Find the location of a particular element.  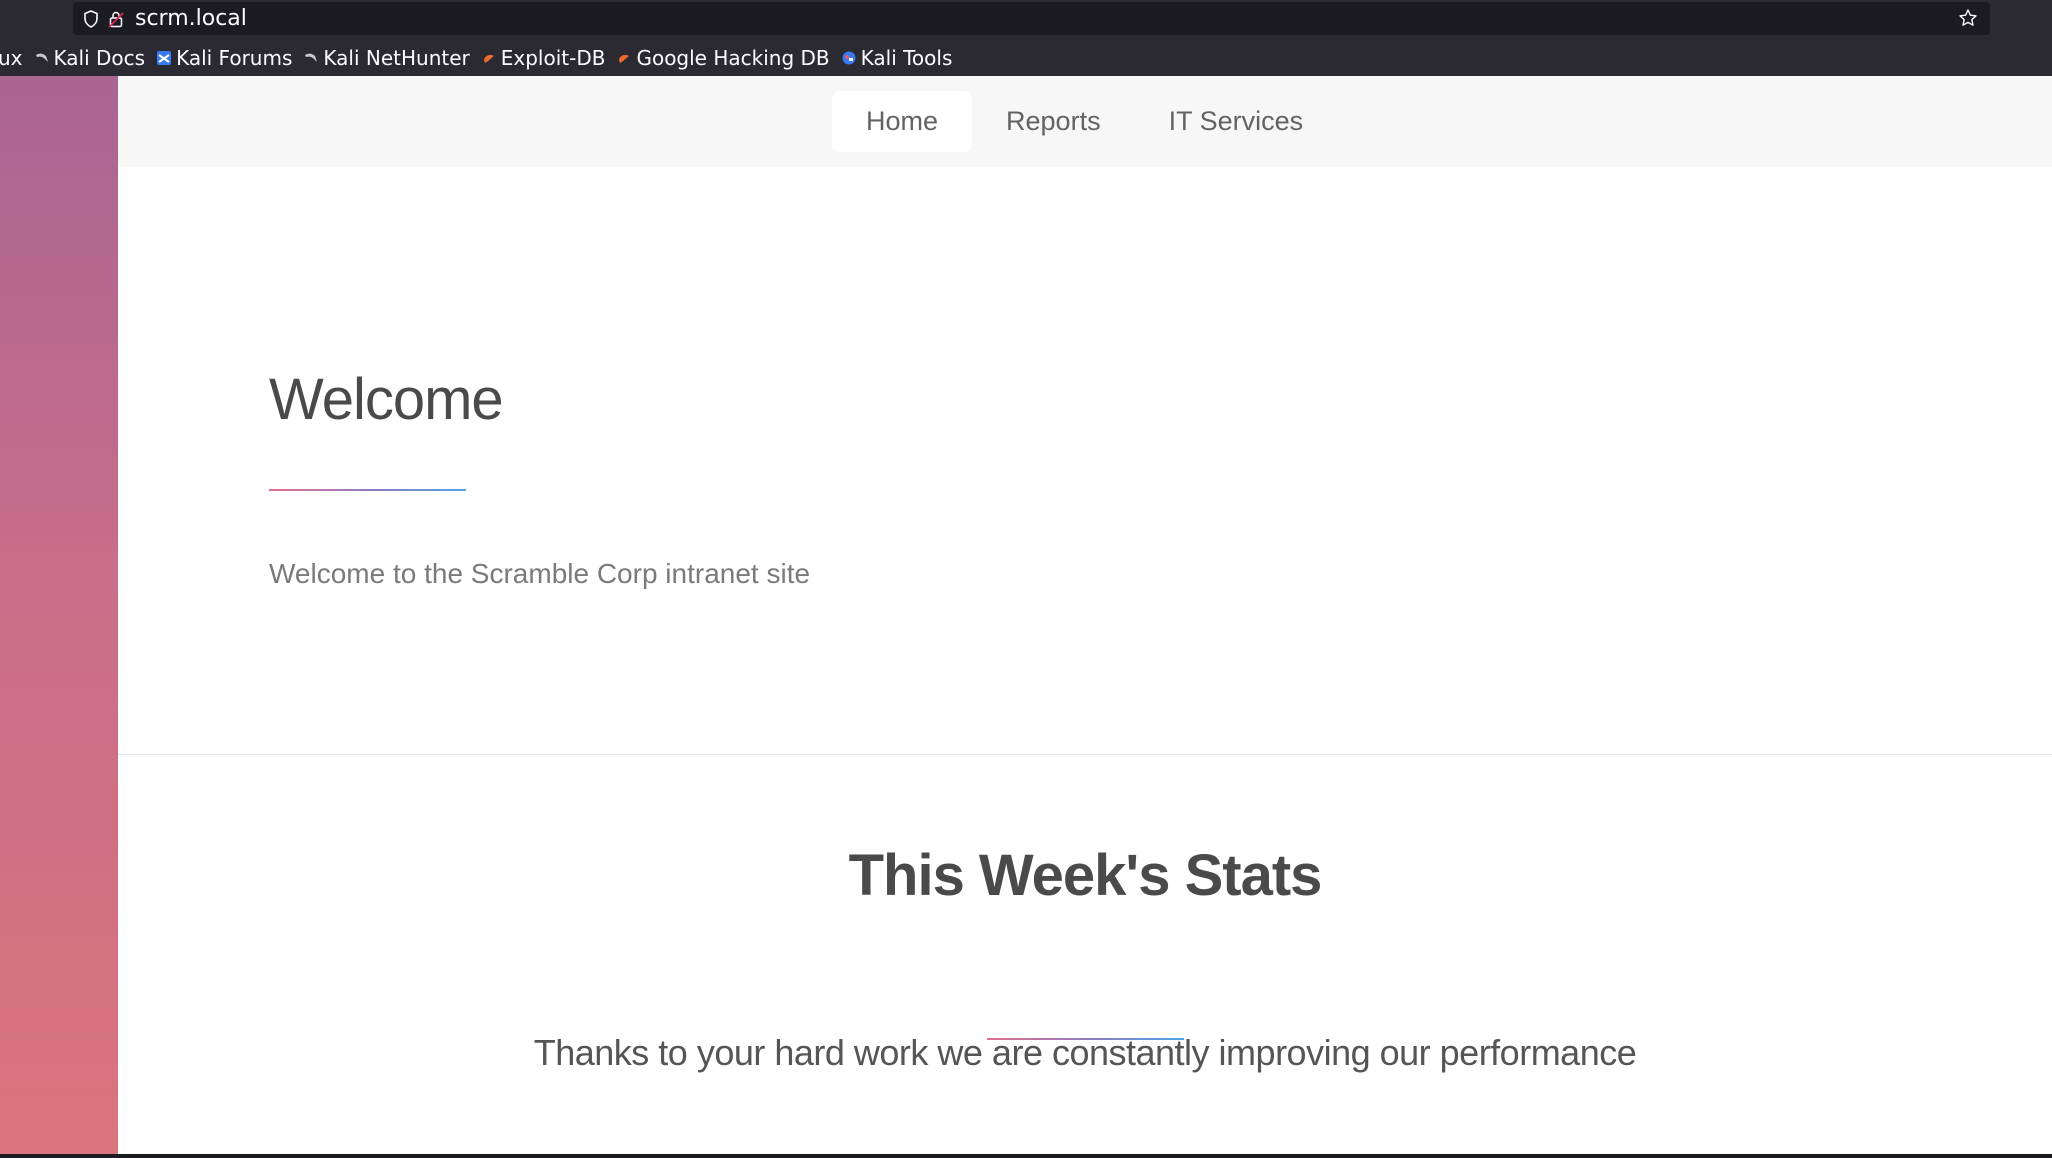

bookmark-label: ux is located at coordinates (11, 57).